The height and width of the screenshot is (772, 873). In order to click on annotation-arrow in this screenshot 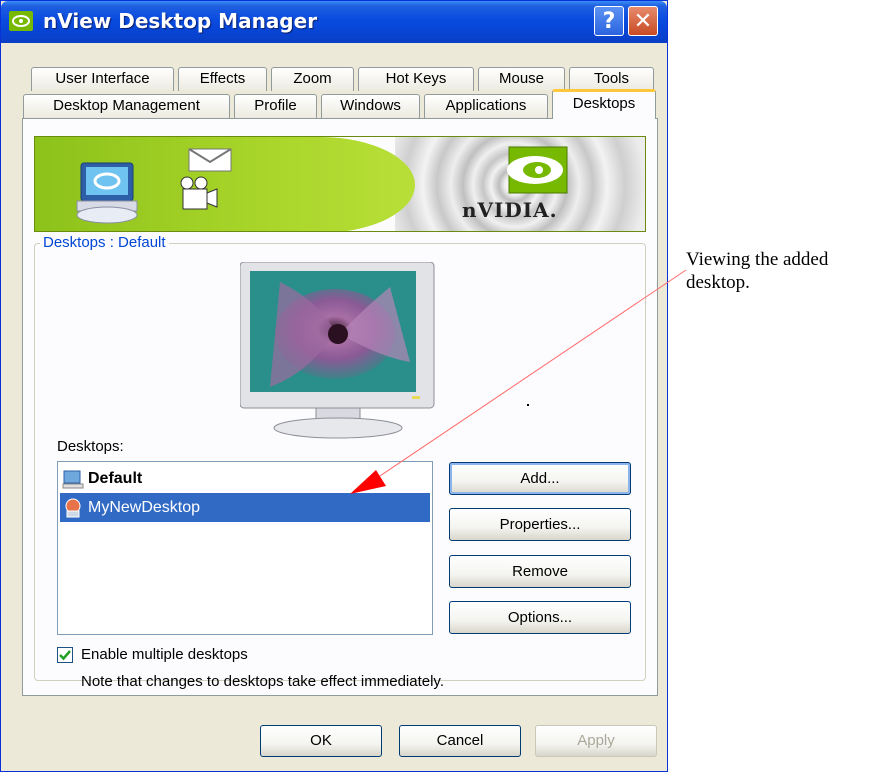, I will do `click(518, 381)`.